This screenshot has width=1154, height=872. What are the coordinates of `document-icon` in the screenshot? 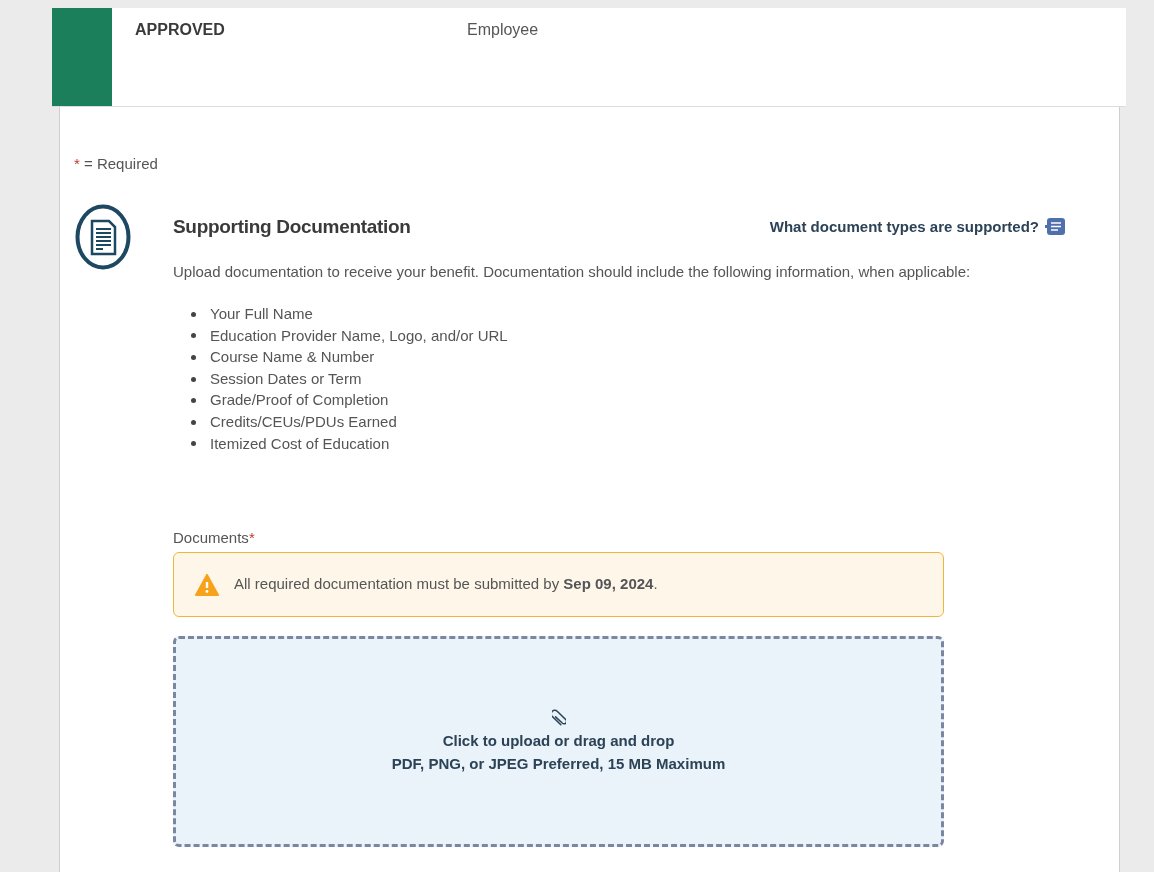 It's located at (103, 236).